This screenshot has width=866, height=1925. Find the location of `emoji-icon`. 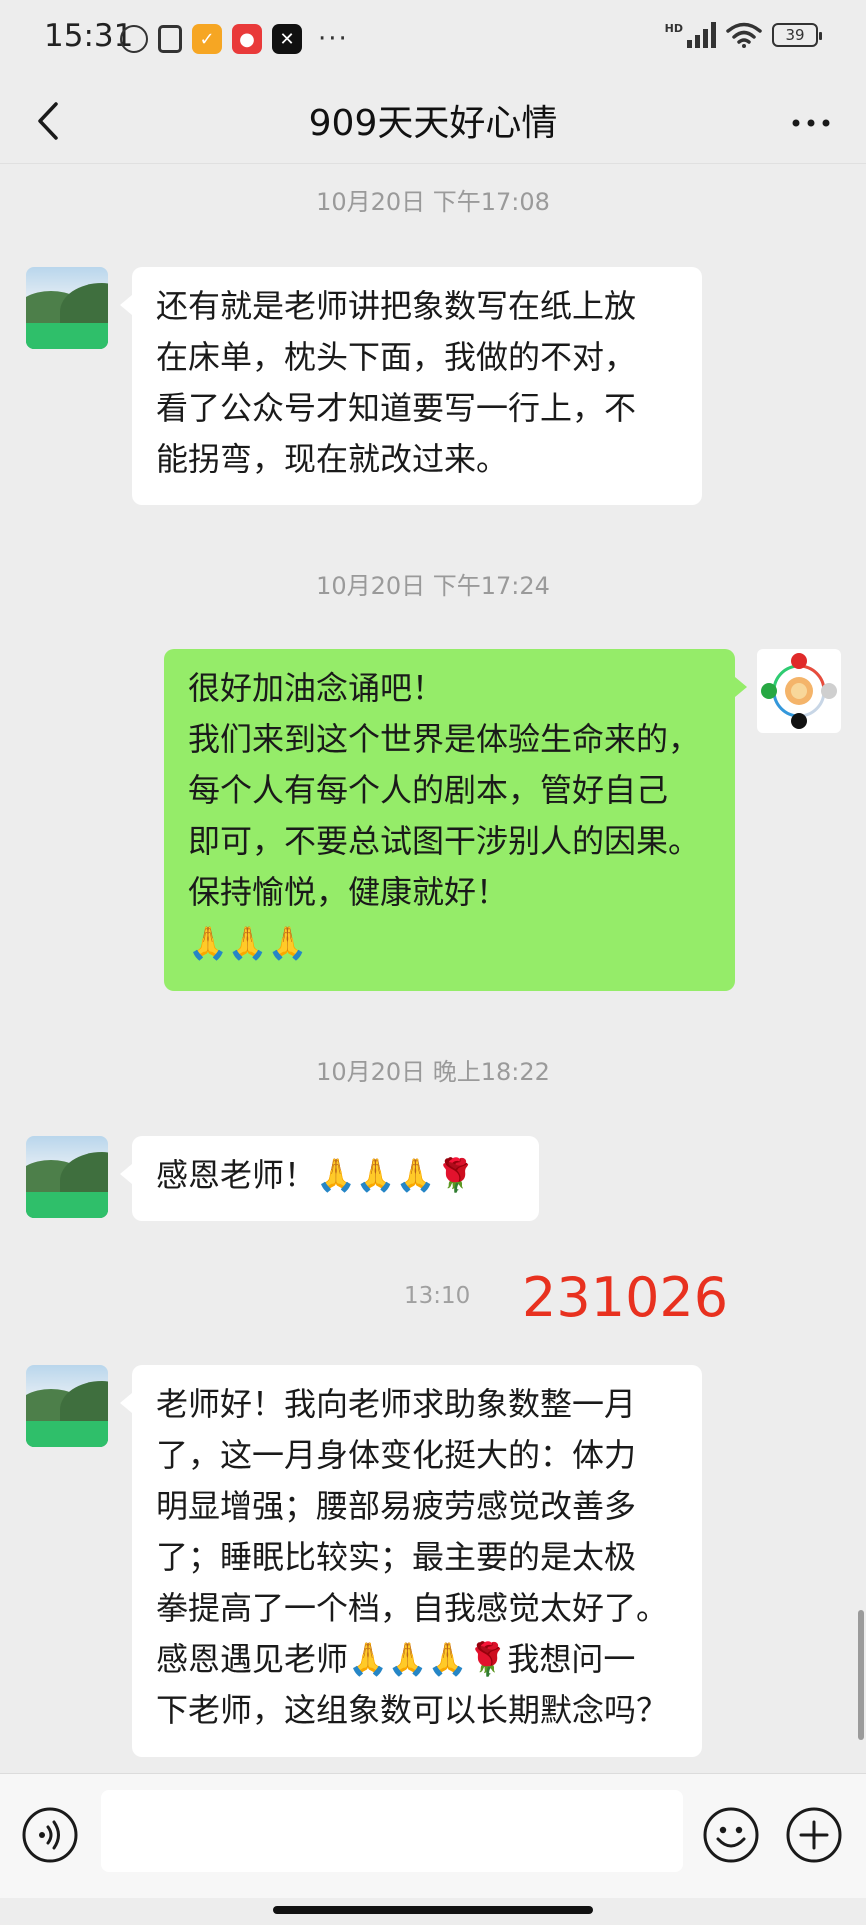

emoji-icon is located at coordinates (731, 1835).